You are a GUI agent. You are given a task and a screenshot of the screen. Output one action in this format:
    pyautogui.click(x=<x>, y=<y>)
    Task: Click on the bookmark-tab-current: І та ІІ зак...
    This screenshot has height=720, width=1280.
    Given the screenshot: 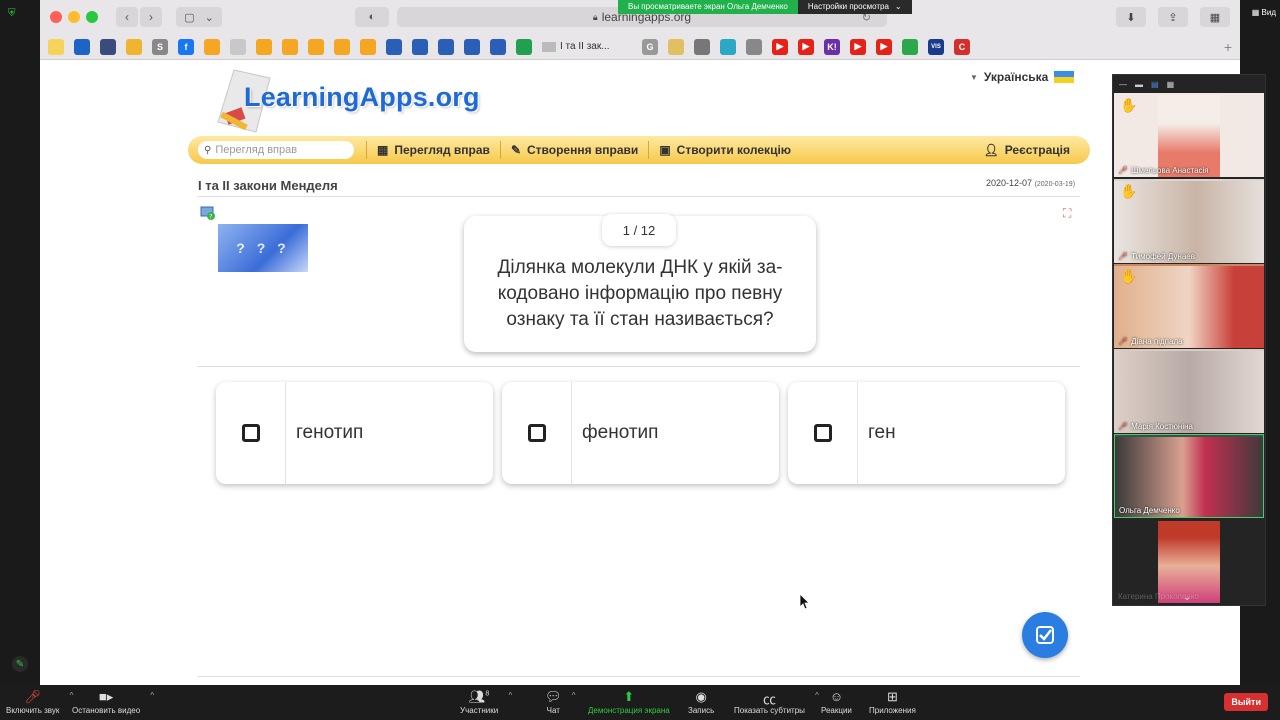 What is the action you would take?
    pyautogui.click(x=587, y=46)
    